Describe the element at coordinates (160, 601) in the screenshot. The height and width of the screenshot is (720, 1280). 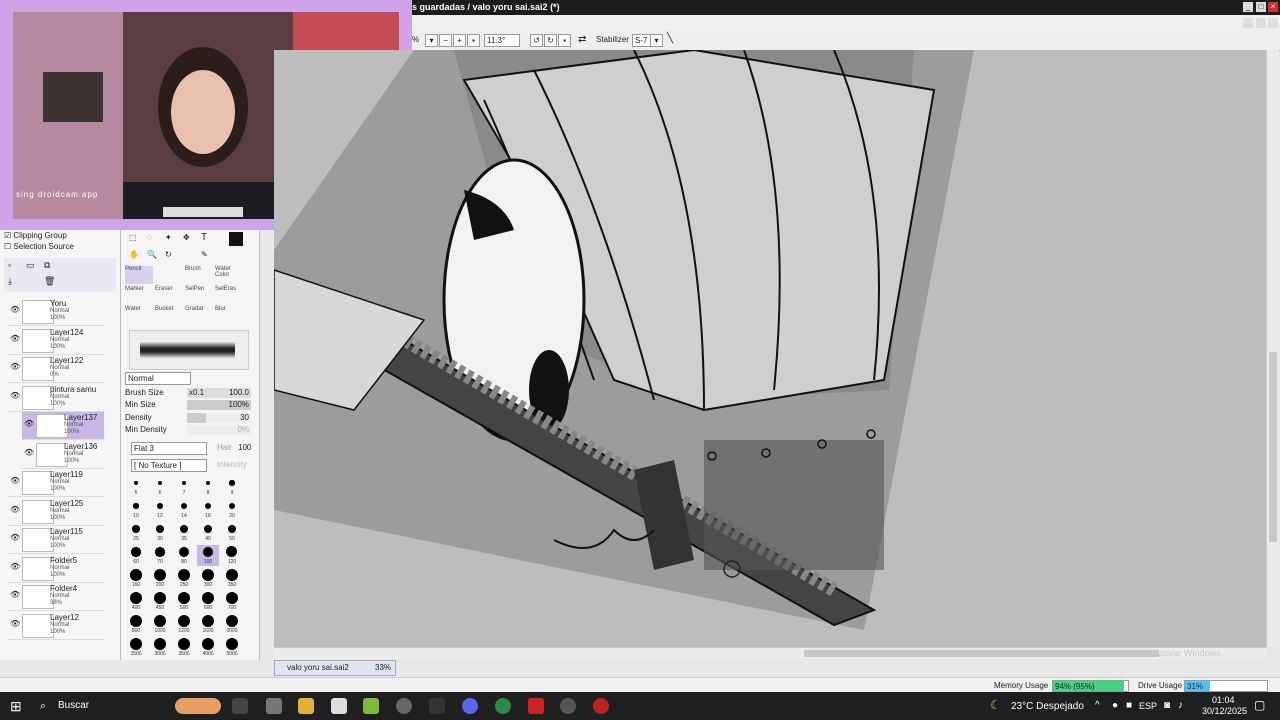
I see `brush-size-cell: 450` at that location.